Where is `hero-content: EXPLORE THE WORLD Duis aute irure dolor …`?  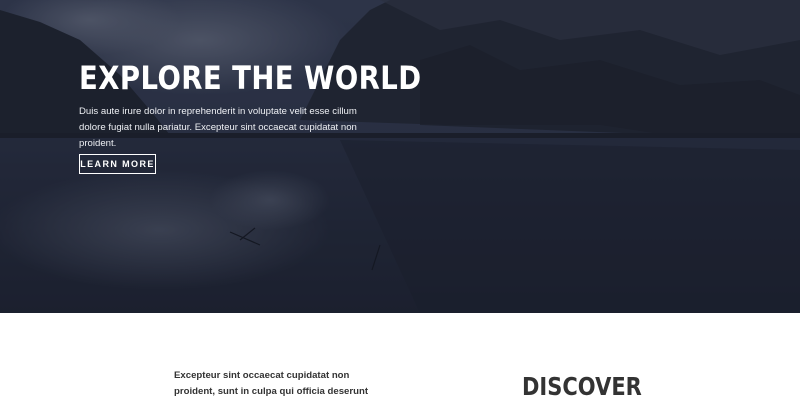
hero-content: EXPLORE THE WORLD Duis aute irure dolor … is located at coordinates (250, 105).